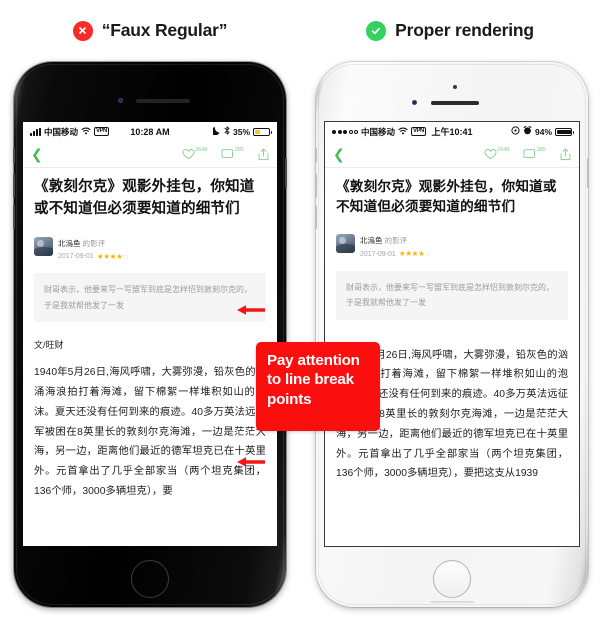  I want to click on nav-bar-right: ❮ 2648 285, so click(452, 154).